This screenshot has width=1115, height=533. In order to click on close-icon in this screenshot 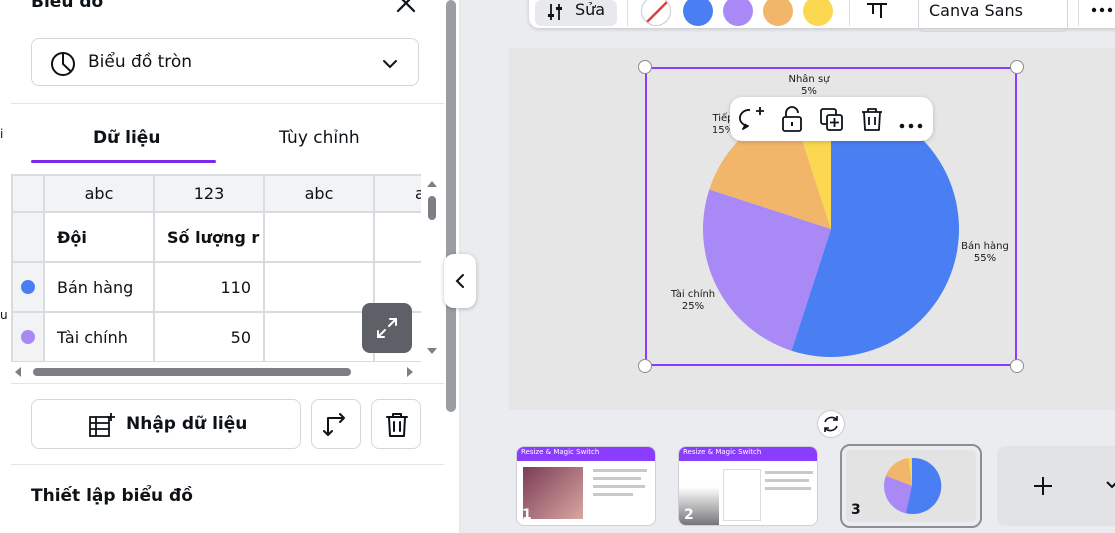, I will do `click(406, 8)`.